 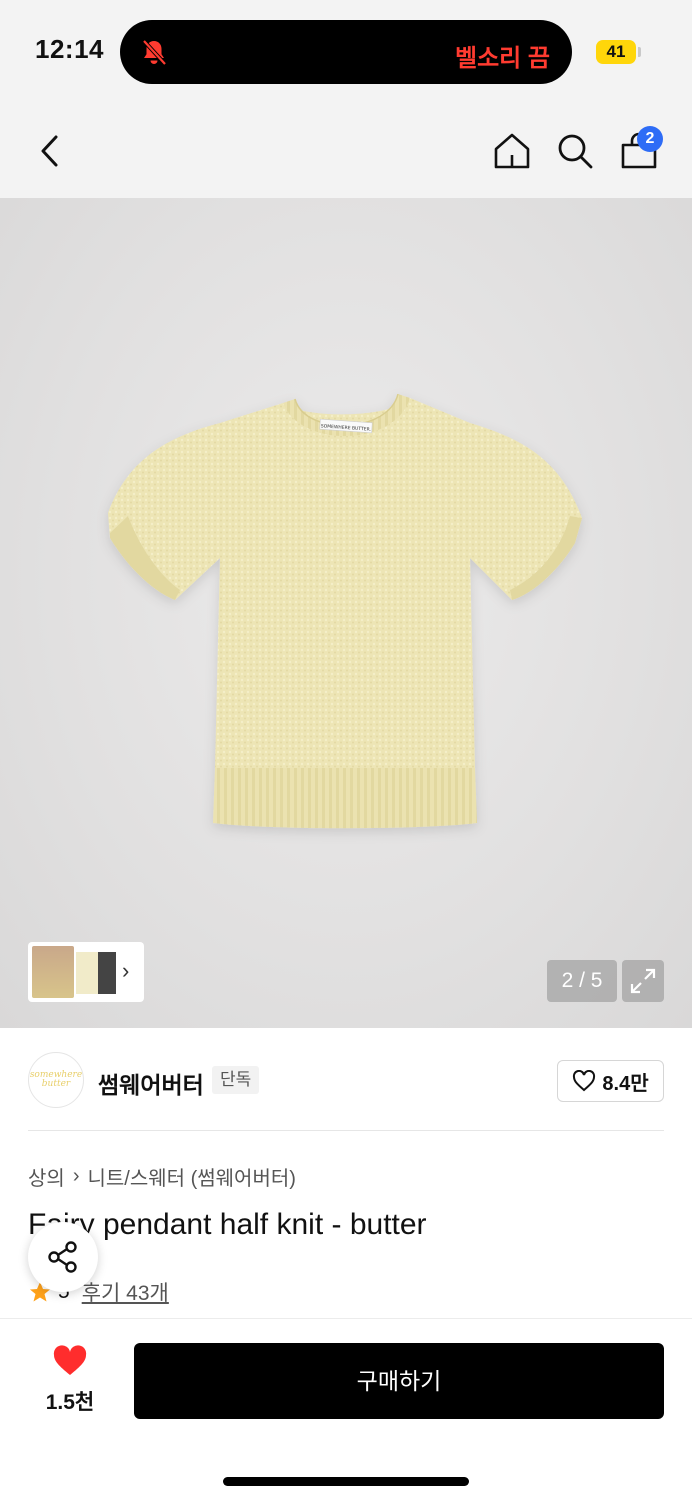 I want to click on brand-like-count: 8.4만, so click(x=625, y=1083).